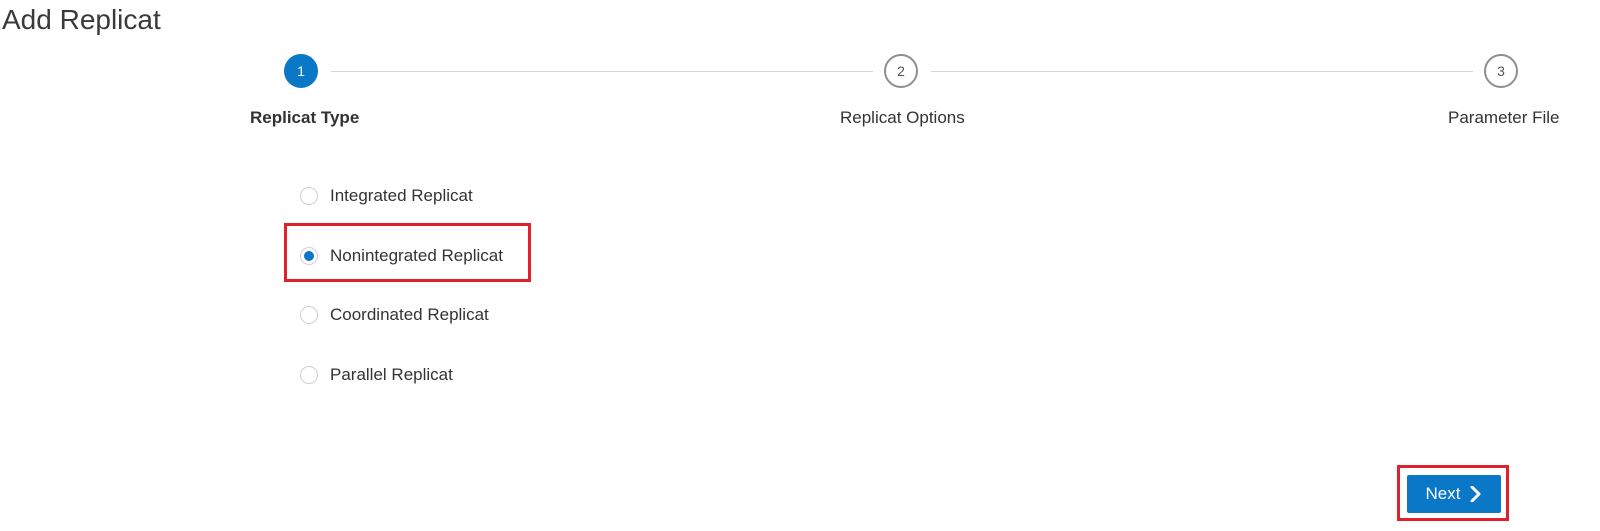  Describe the element at coordinates (1503, 118) in the screenshot. I see `step-3-label: Parameter File` at that location.